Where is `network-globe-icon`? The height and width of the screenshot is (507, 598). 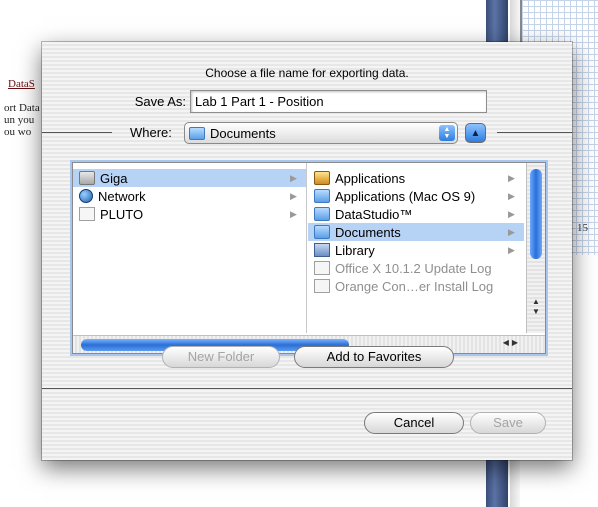
network-globe-icon is located at coordinates (86, 196).